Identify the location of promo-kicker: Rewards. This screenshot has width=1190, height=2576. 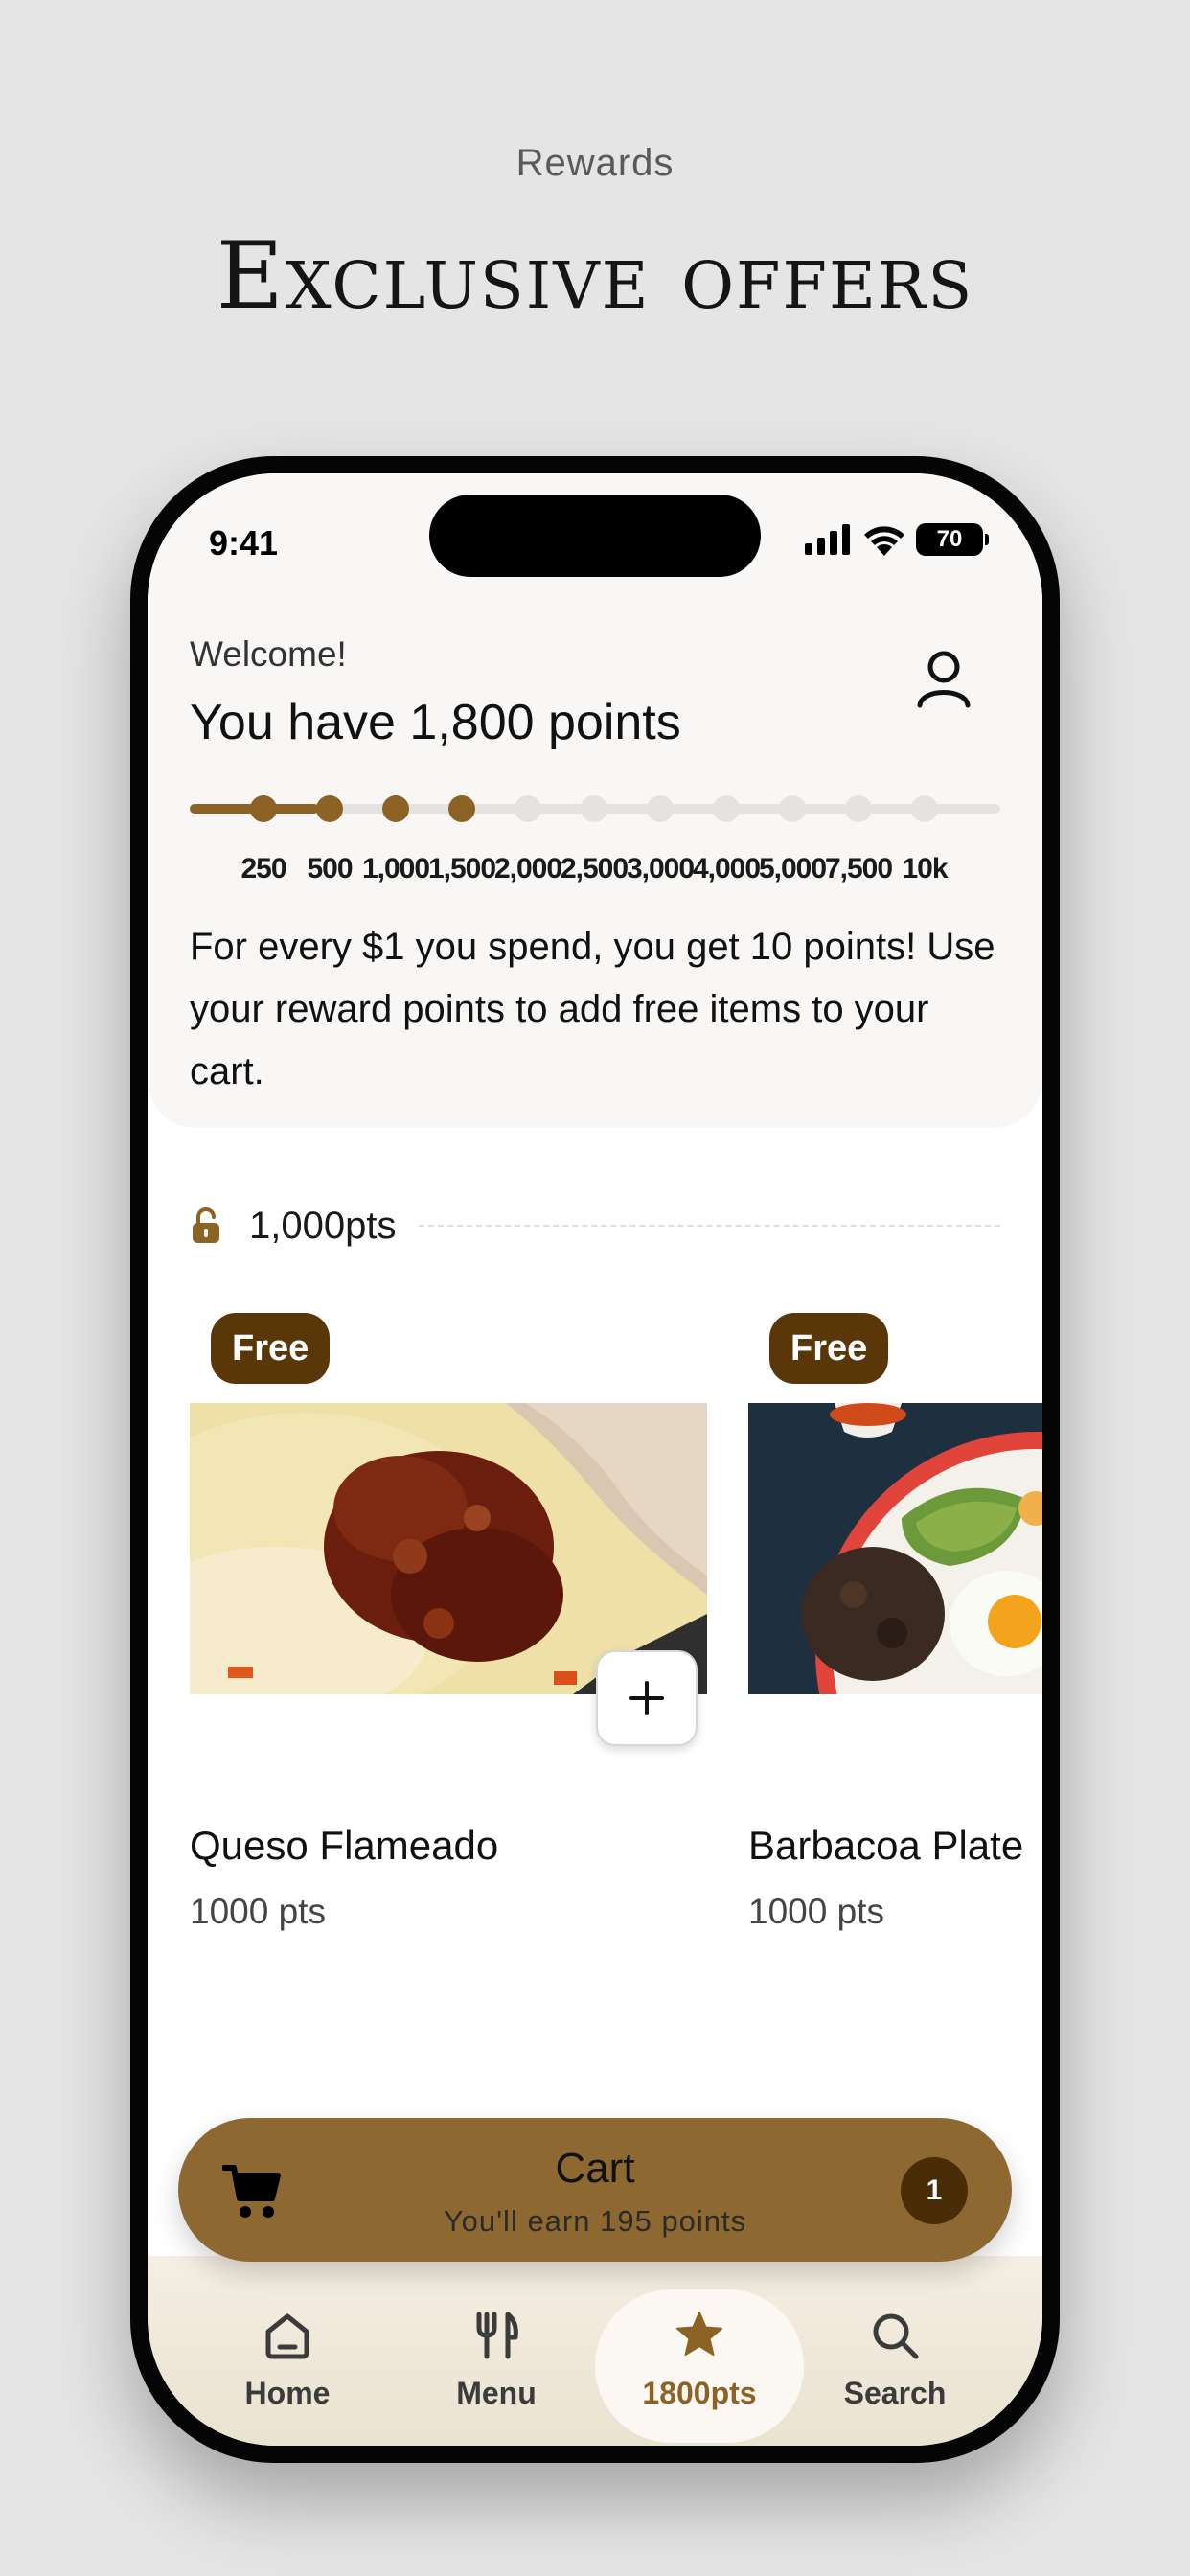
(595, 163).